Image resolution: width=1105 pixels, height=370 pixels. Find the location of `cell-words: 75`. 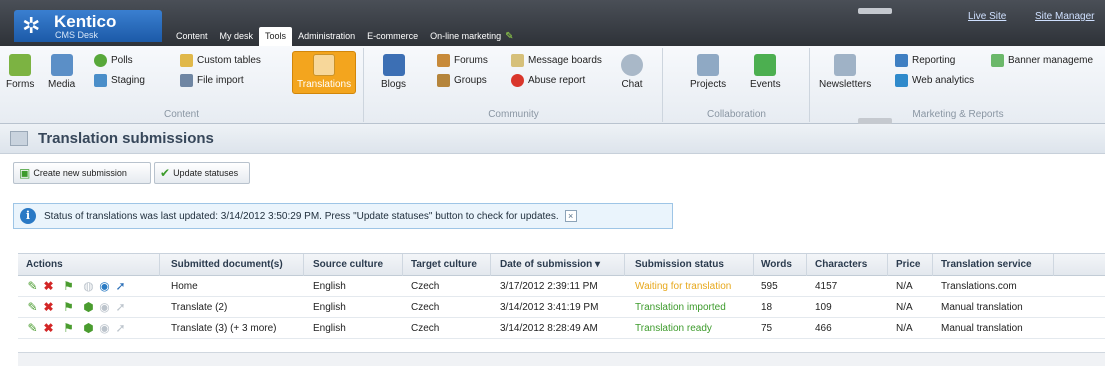

cell-words: 75 is located at coordinates (767, 328).